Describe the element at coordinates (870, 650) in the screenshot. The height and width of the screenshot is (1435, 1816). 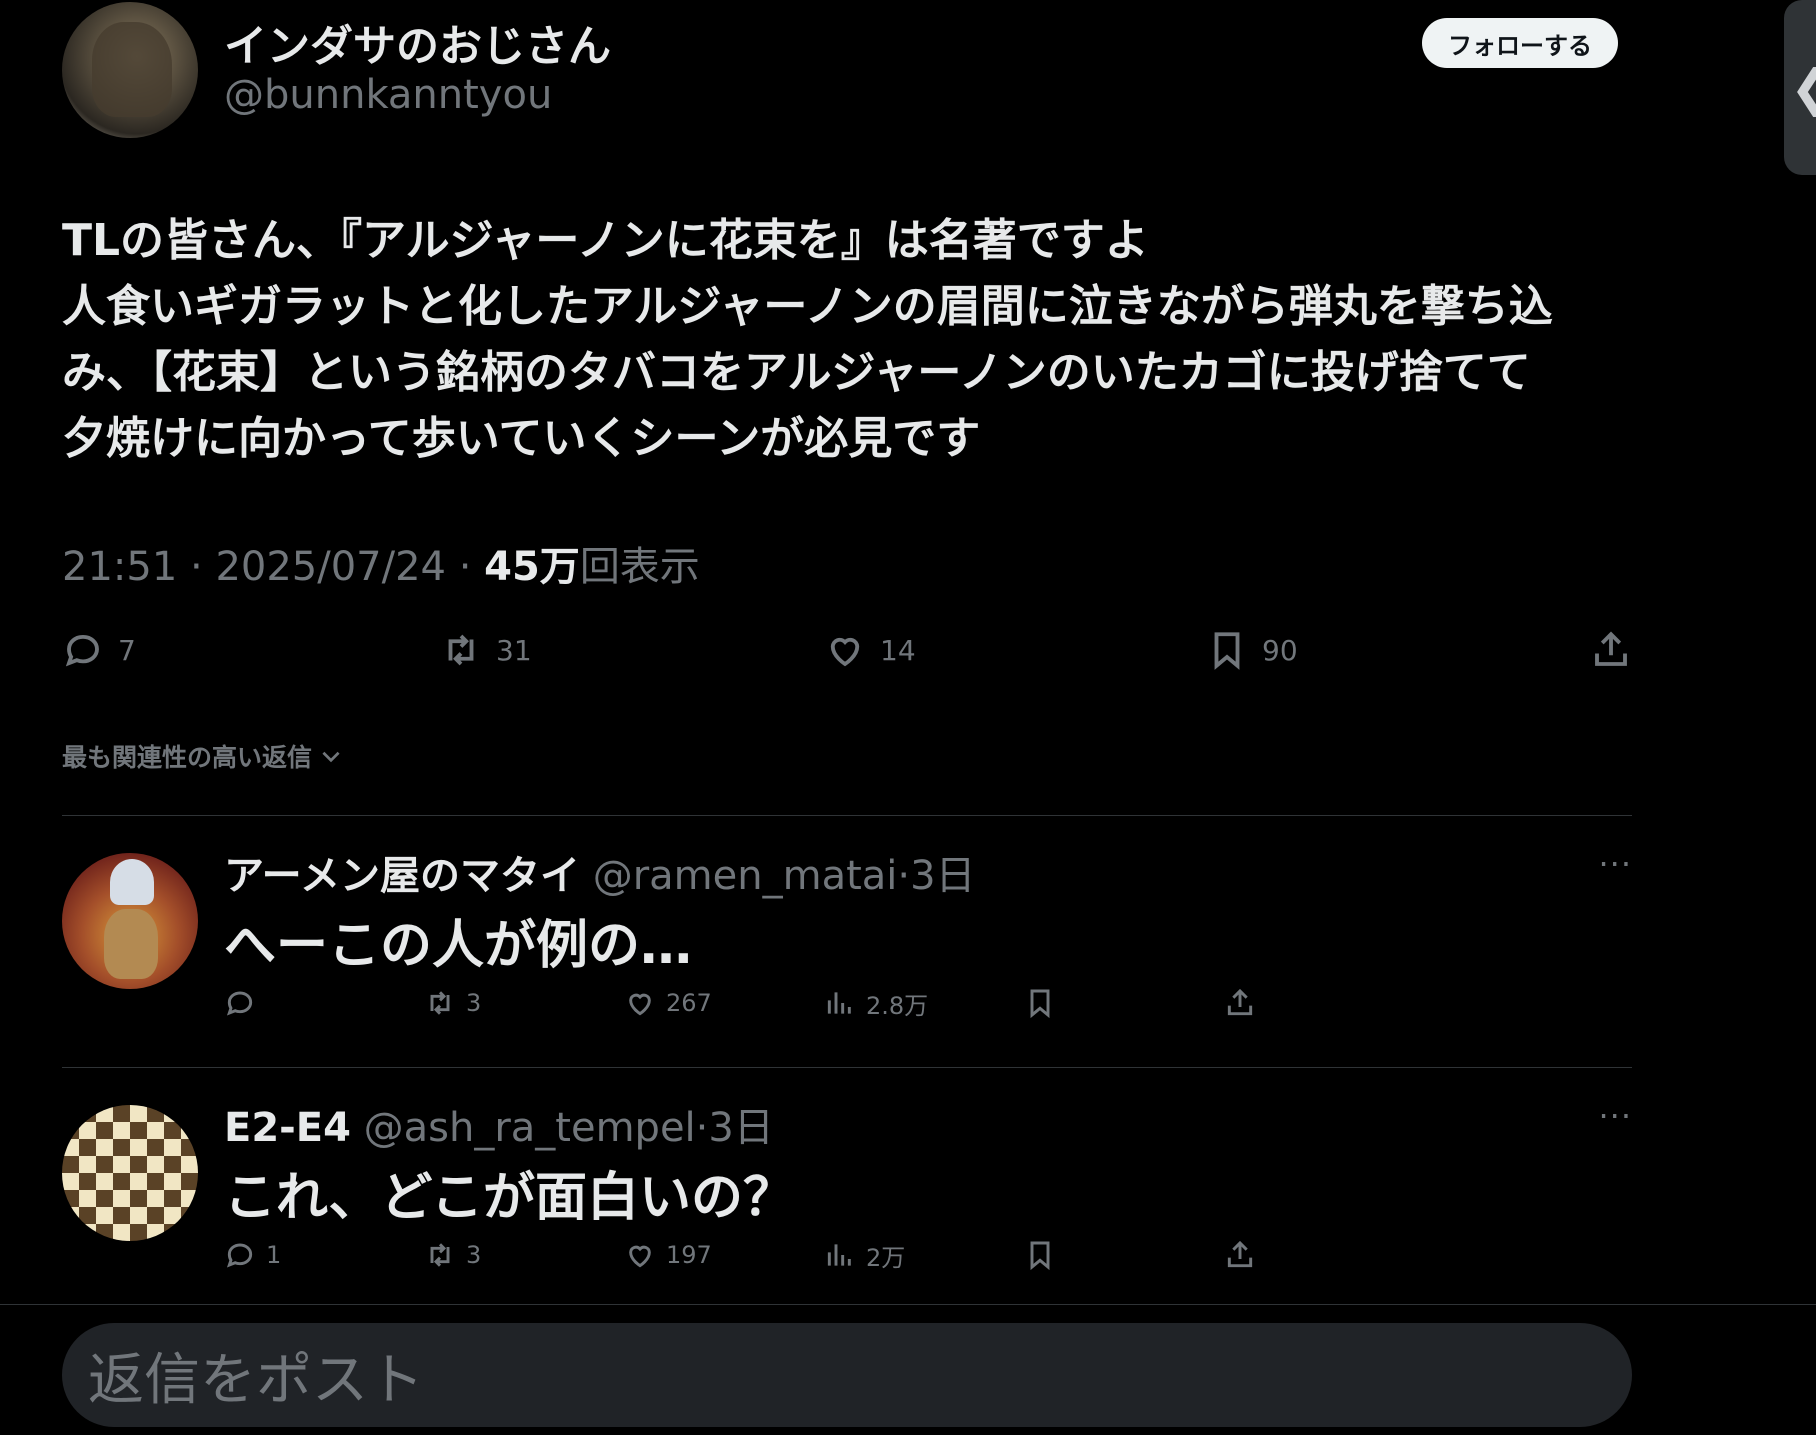
I see `like-button: 14` at that location.